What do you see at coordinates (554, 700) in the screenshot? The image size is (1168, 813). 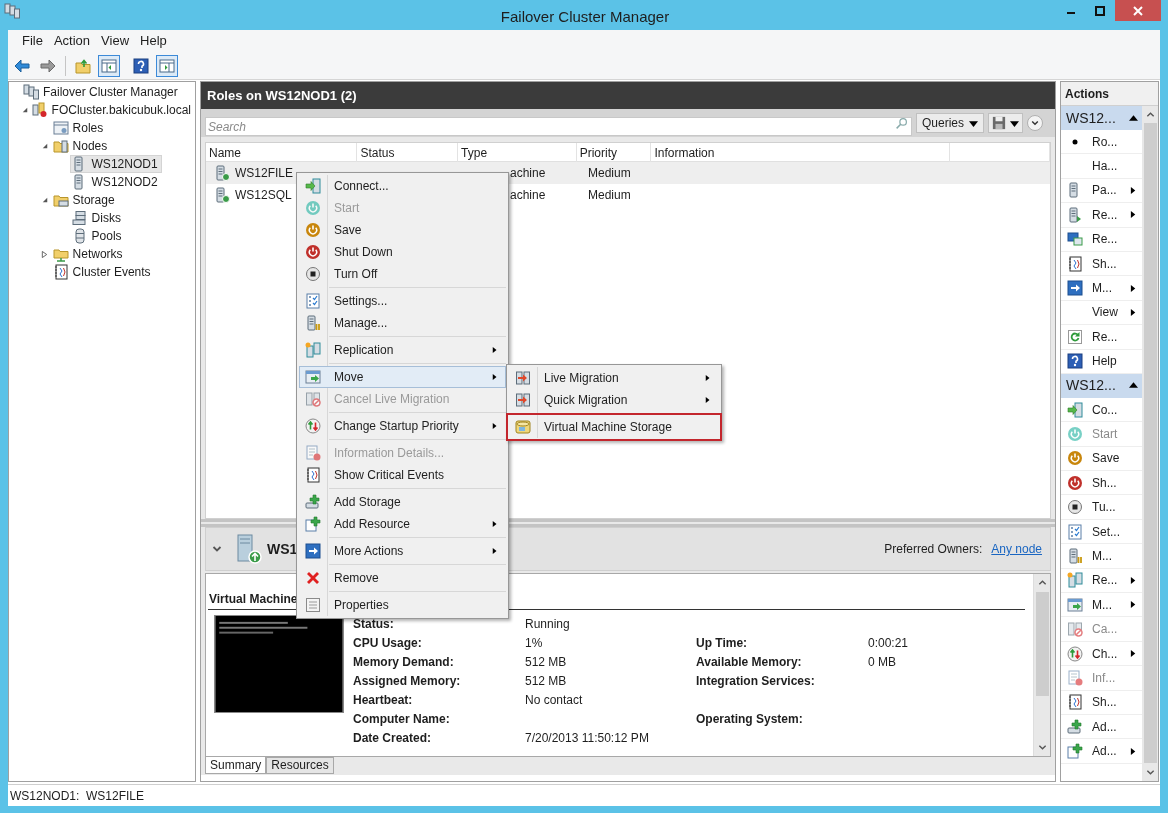 I see `field-value: No contact` at bounding box center [554, 700].